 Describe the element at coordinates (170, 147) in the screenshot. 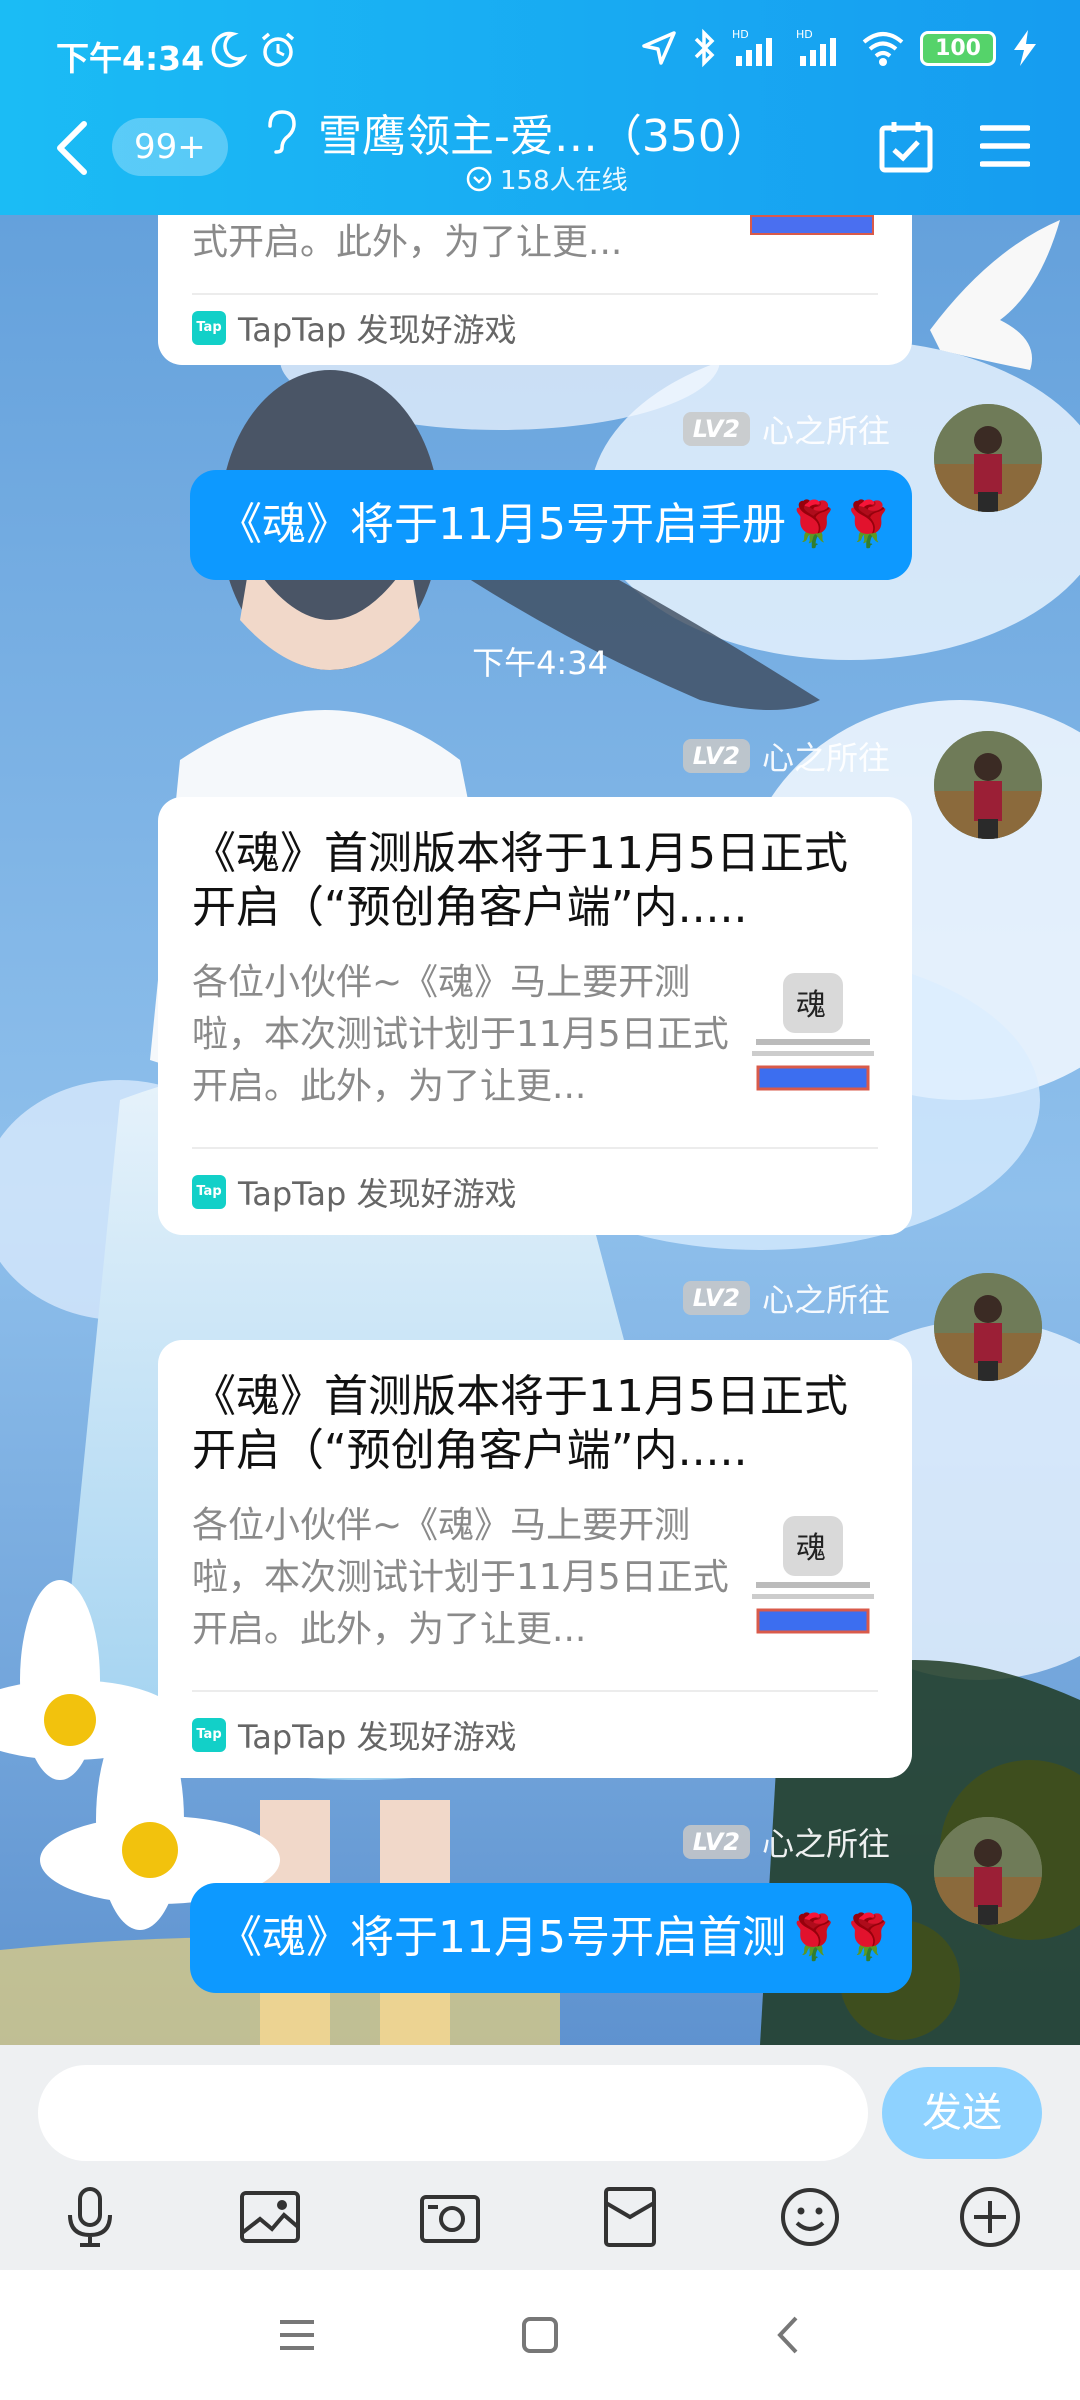

I see `unread-badge: 99+` at that location.